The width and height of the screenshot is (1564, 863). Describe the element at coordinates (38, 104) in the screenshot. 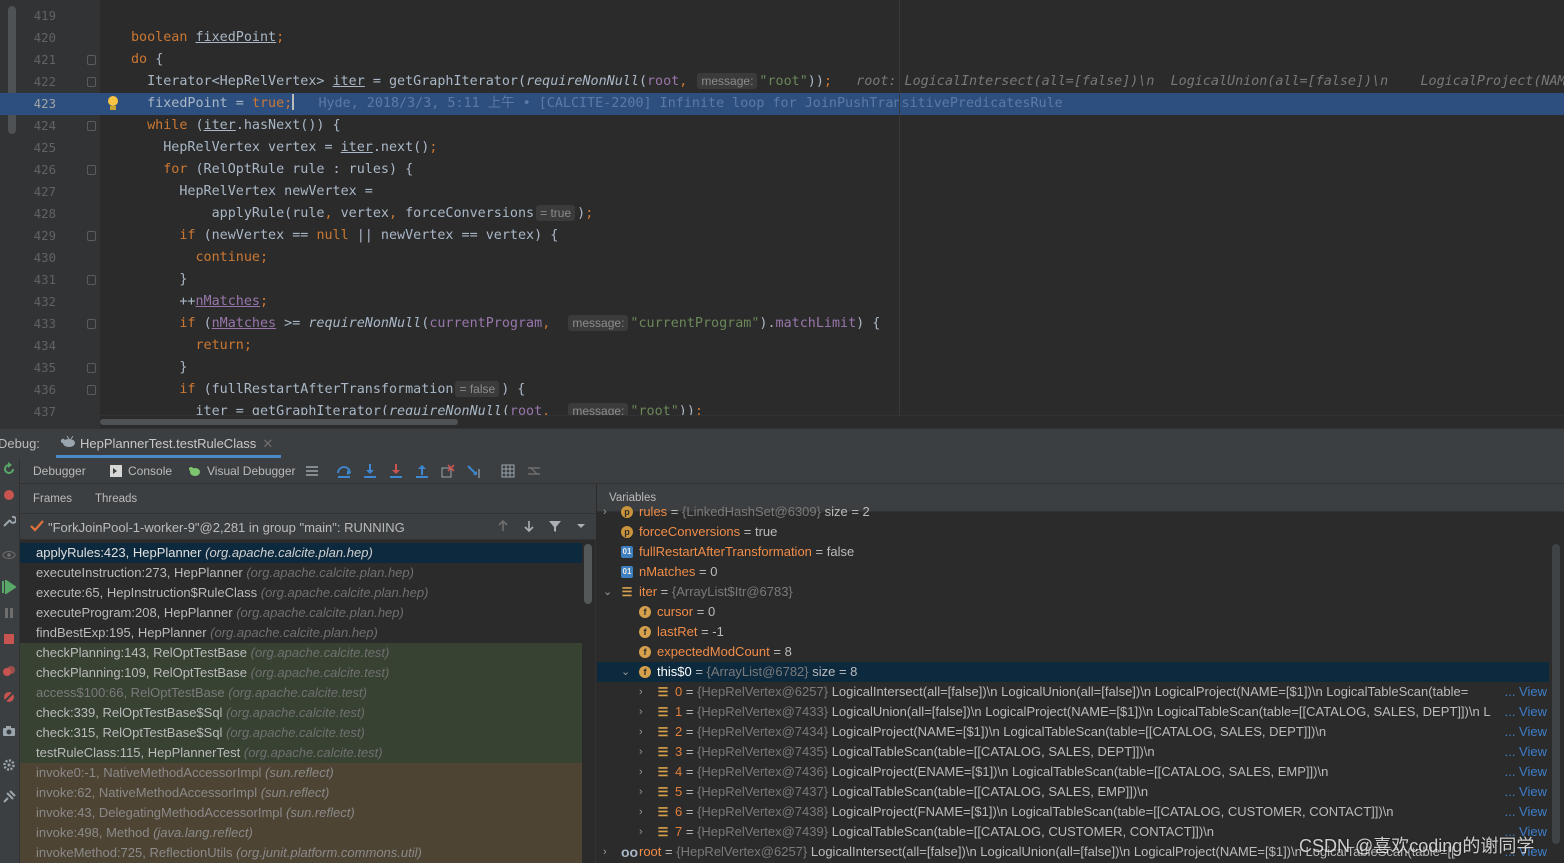

I see `line-number: 423` at that location.